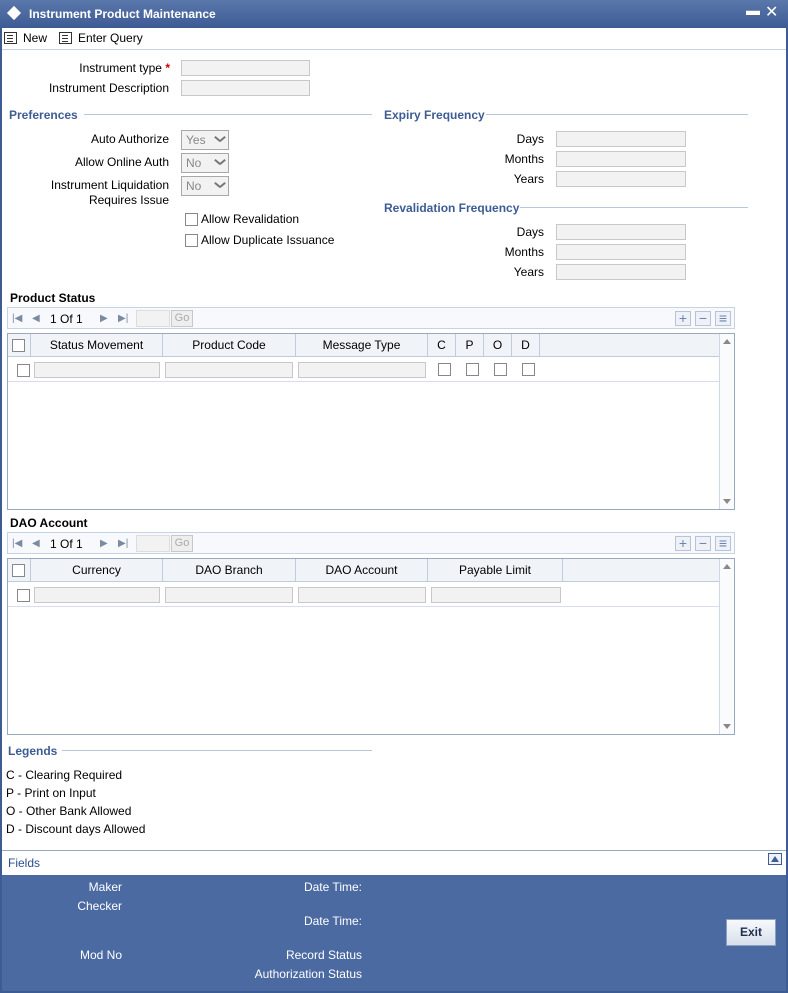 The width and height of the screenshot is (788, 993). Describe the element at coordinates (64, 775) in the screenshot. I see `legend-item: C - Clearing Required` at that location.